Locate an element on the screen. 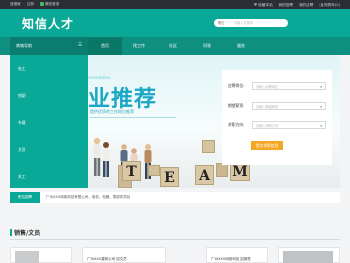  nav-item-find-job: 找工作 is located at coordinates (139, 46).